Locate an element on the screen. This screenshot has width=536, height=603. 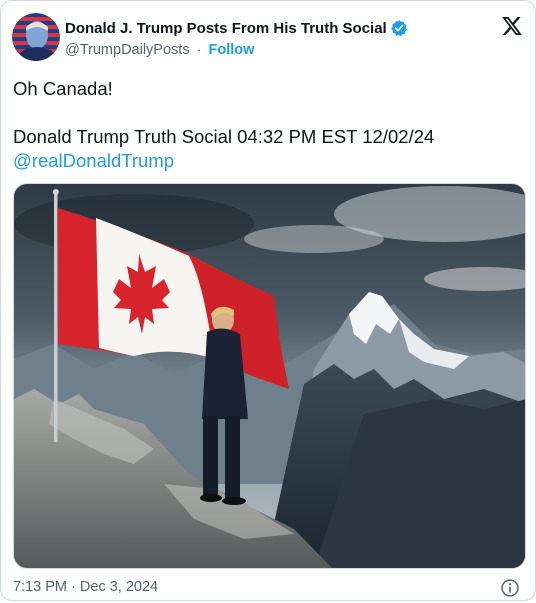
post-time: 7:13 PM is located at coordinates (40, 587).